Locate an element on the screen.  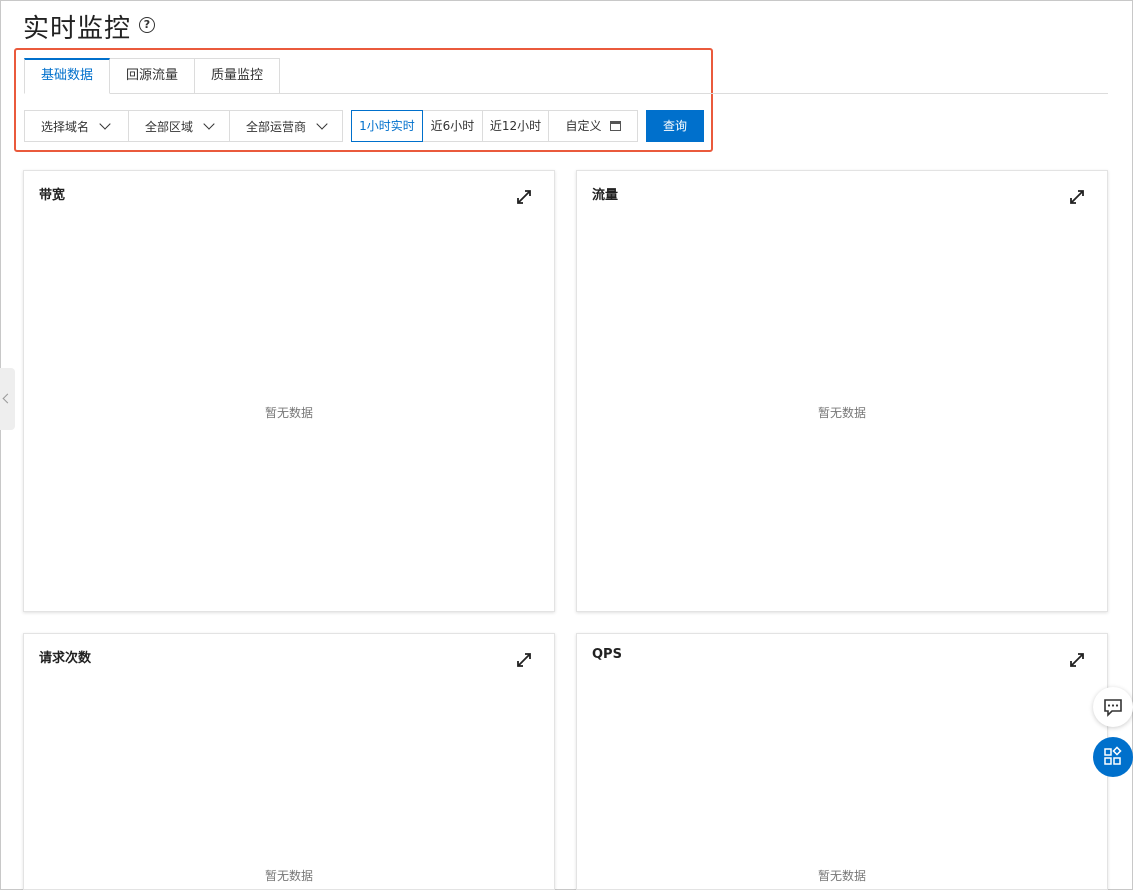
domain-select-label: 选择域名 is located at coordinates (65, 126).